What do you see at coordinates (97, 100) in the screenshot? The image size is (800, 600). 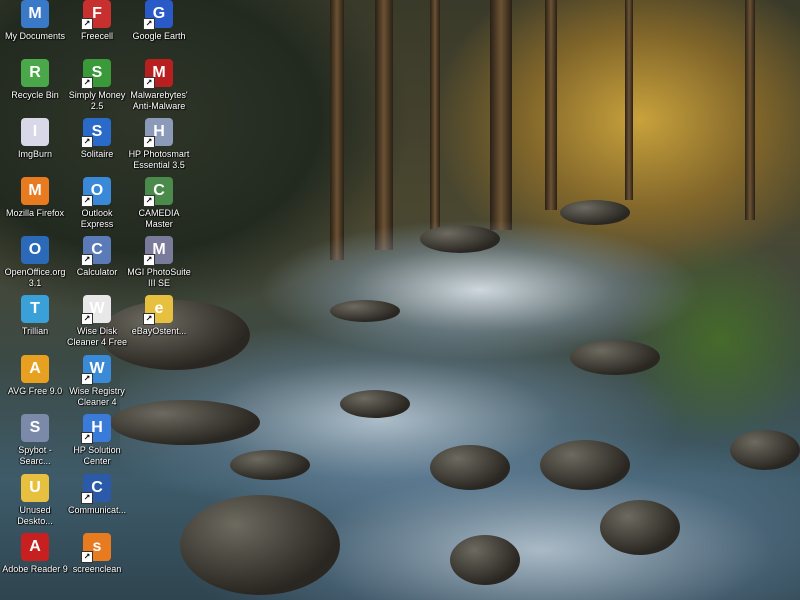 I see `desktop-icon-label: Simply Money 2.5` at bounding box center [97, 100].